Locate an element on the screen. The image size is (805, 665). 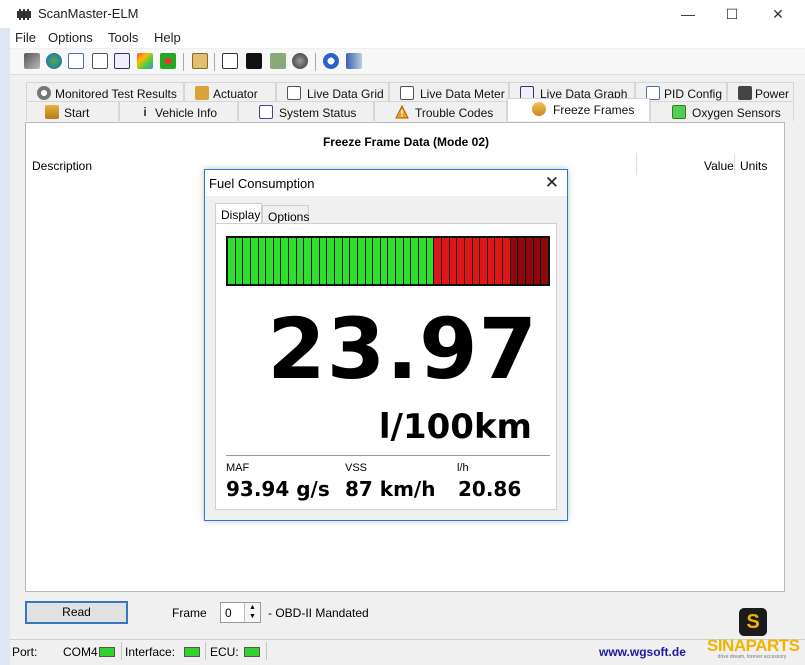
traffic-light-icon is located at coordinates (168, 61).